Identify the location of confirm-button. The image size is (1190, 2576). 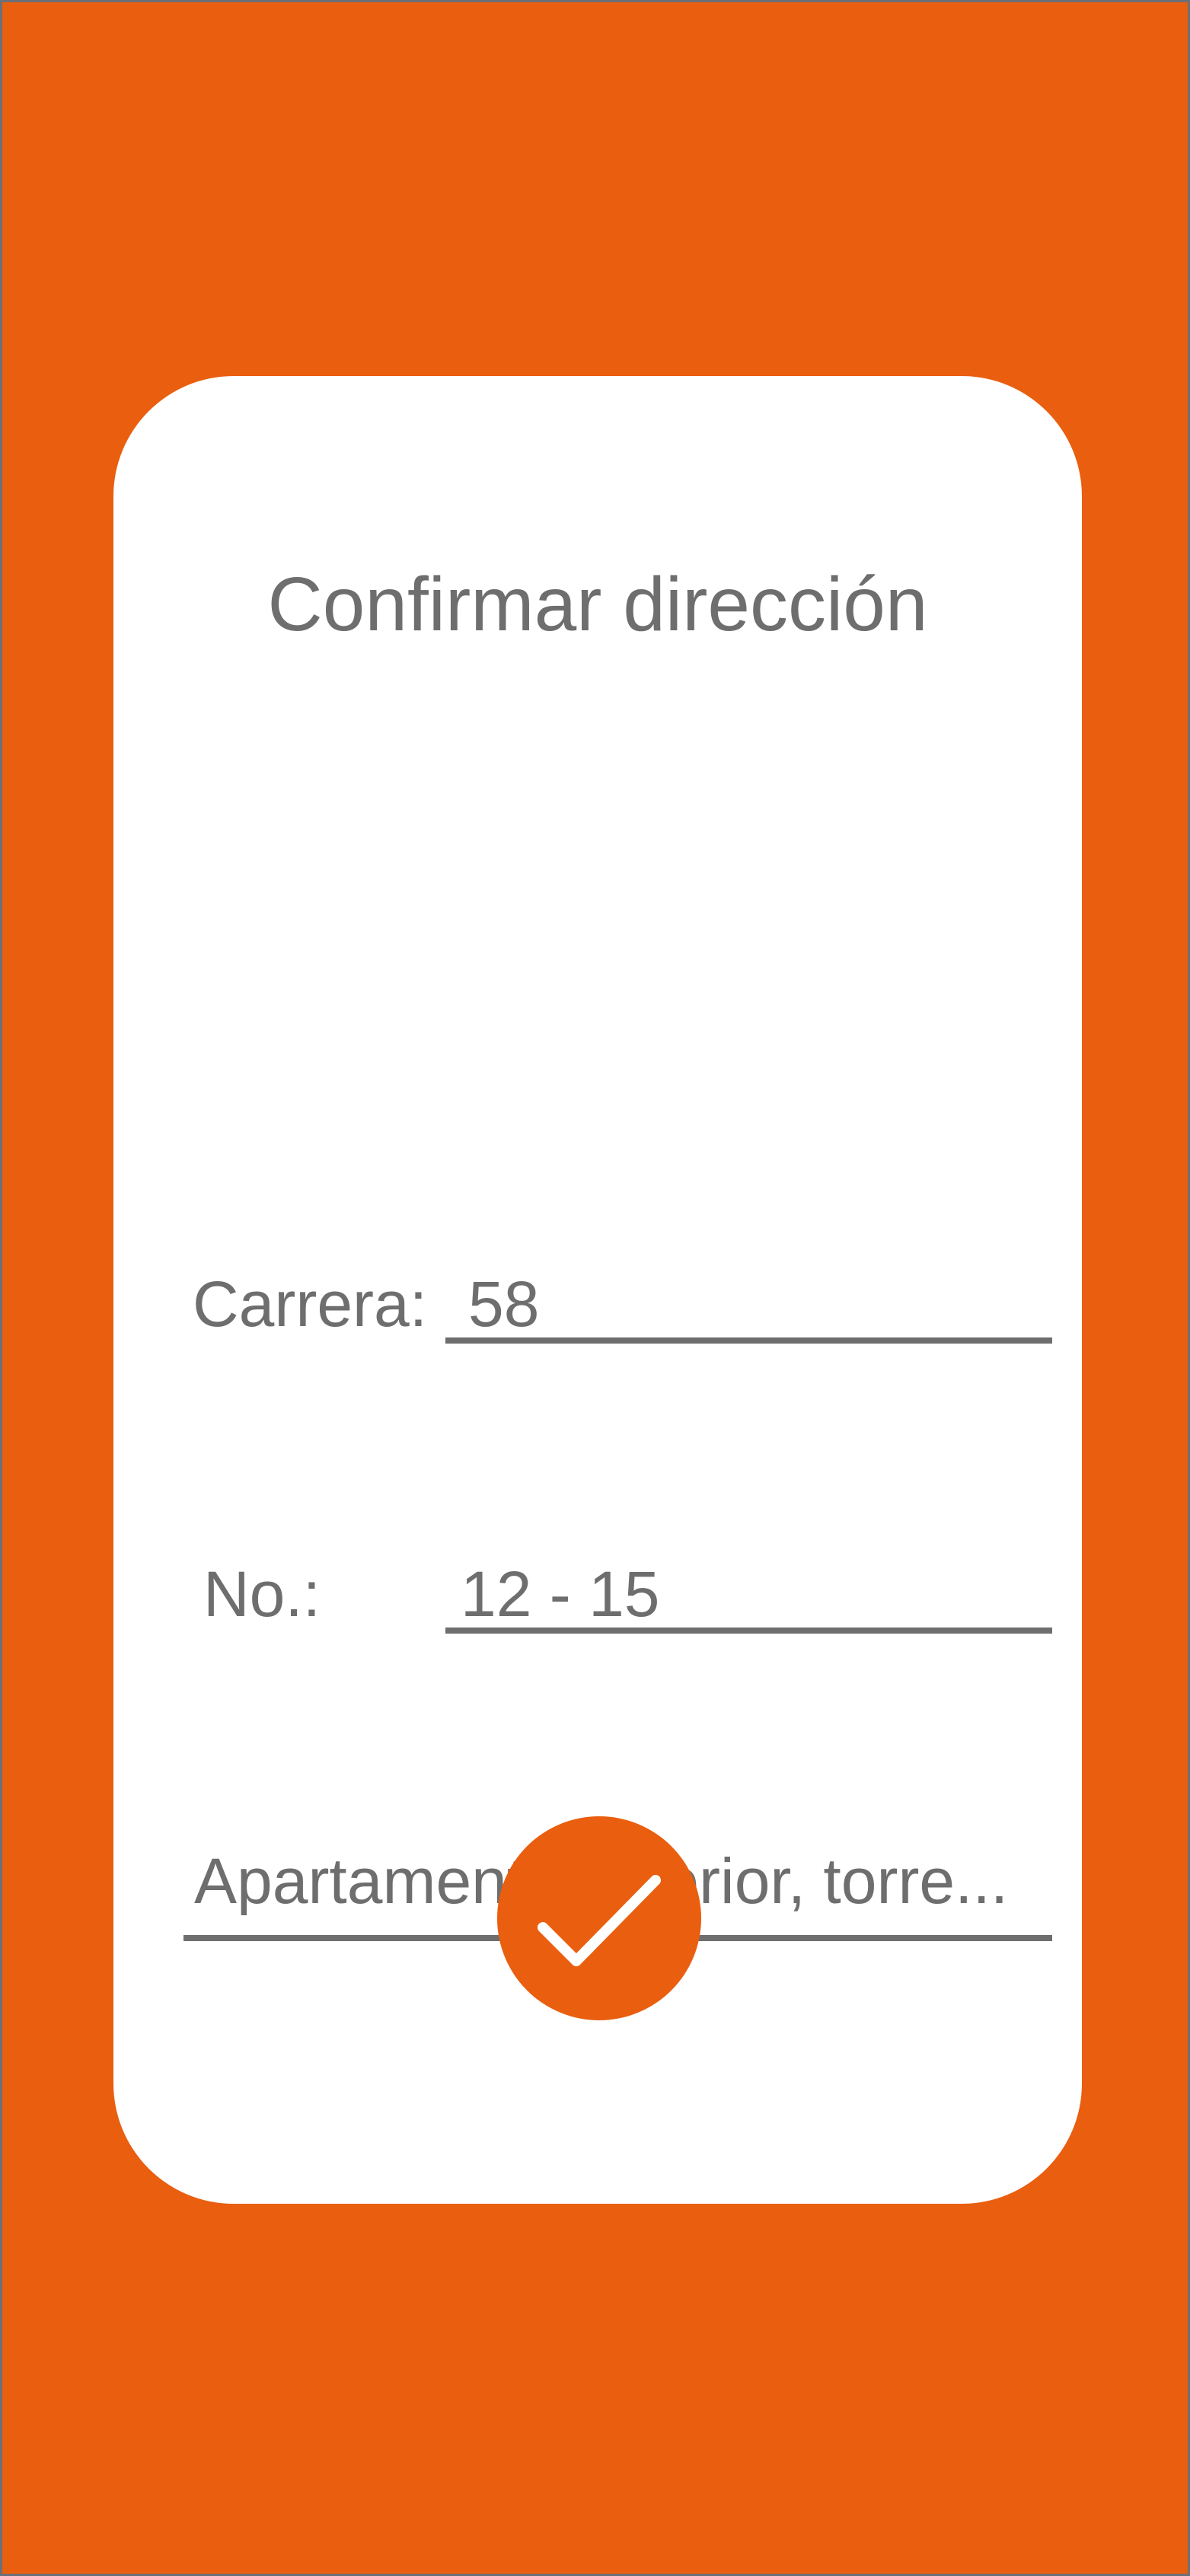
(599, 1918).